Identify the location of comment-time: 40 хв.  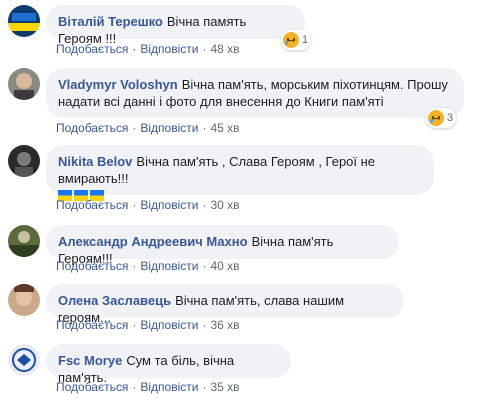
(224, 266).